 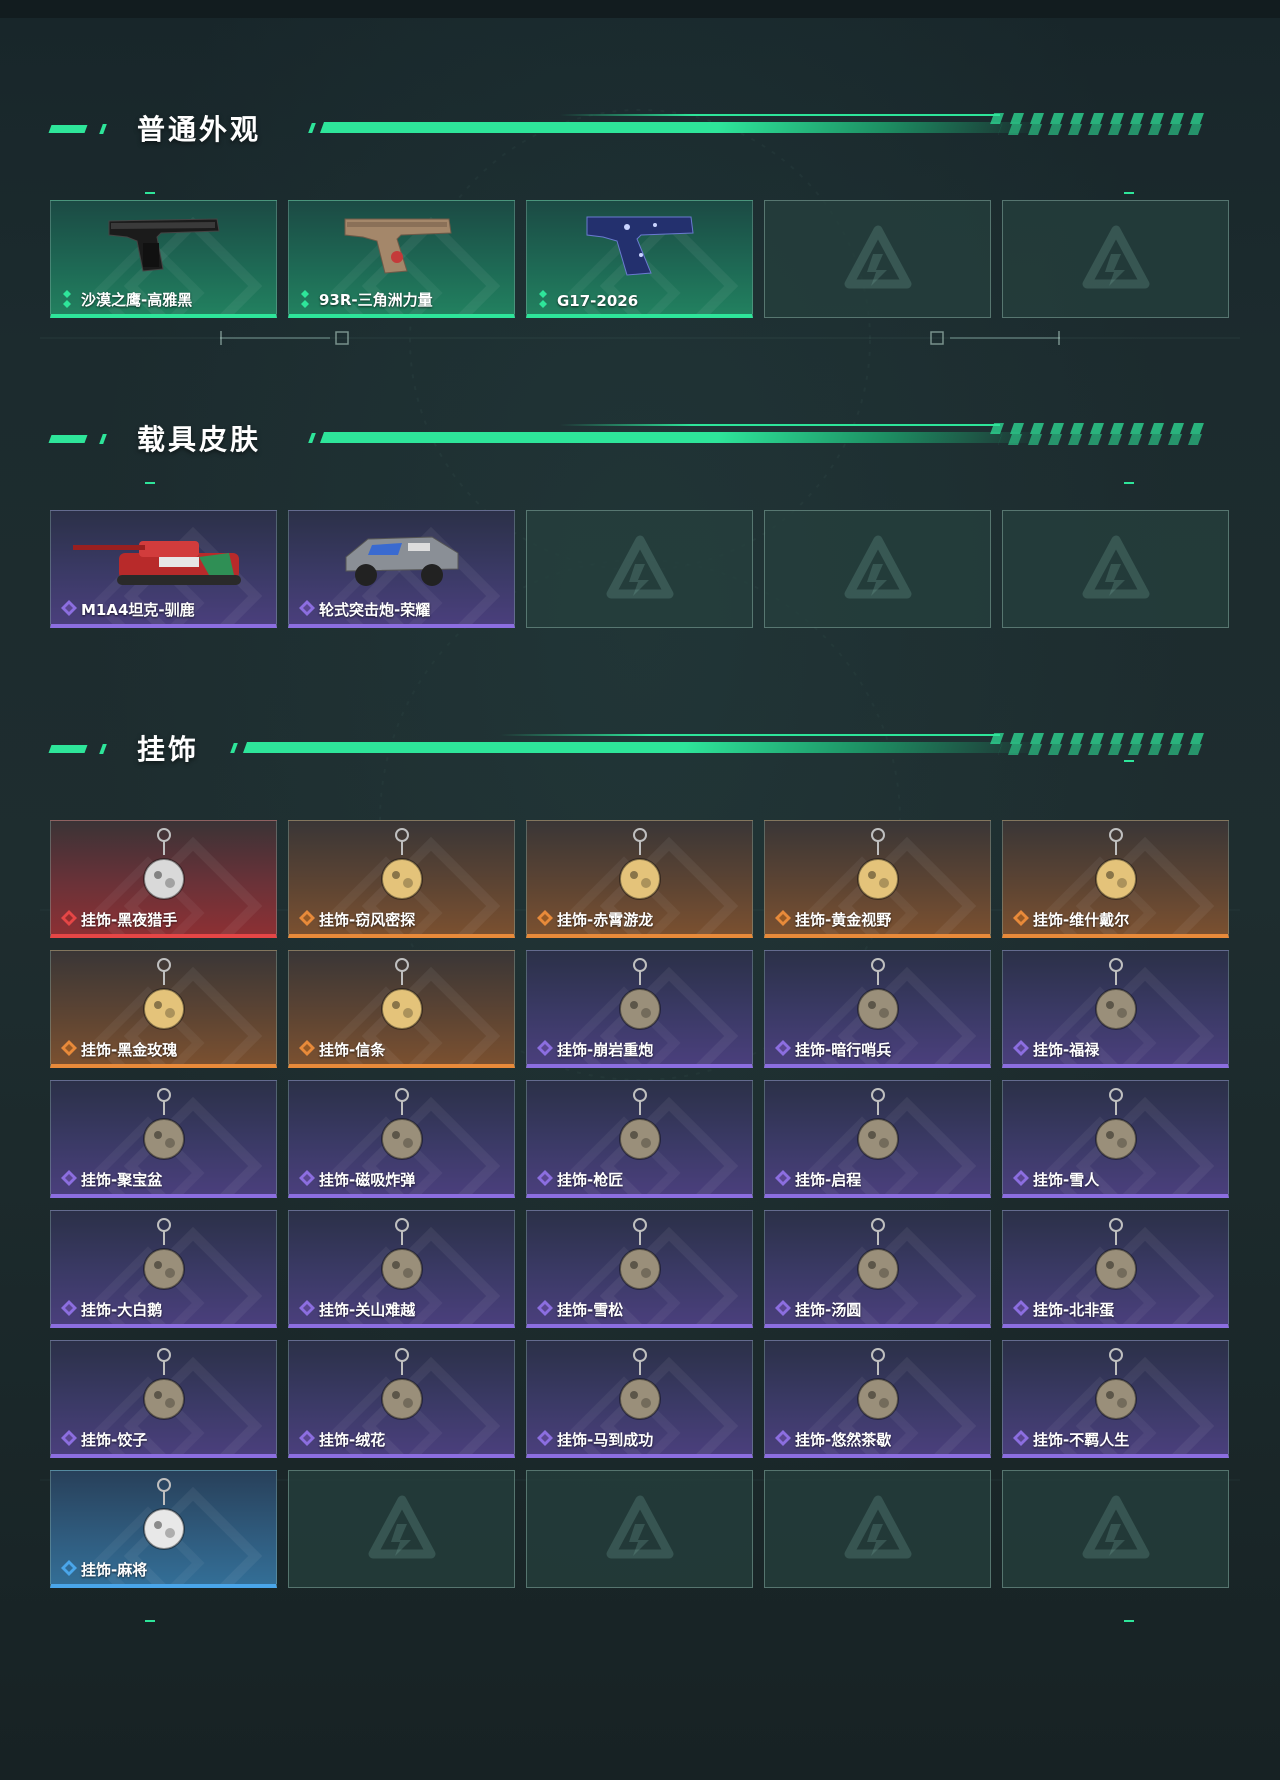 What do you see at coordinates (843, 1050) in the screenshot?
I see `item-name: 挂饰-暗行哨兵` at bounding box center [843, 1050].